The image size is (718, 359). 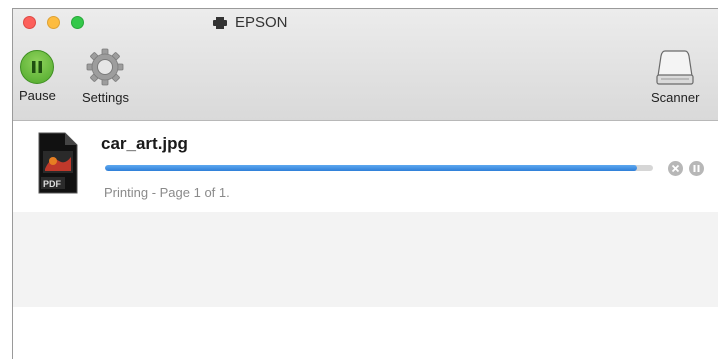 I want to click on pdf-document-icon: PDF, so click(x=58, y=163).